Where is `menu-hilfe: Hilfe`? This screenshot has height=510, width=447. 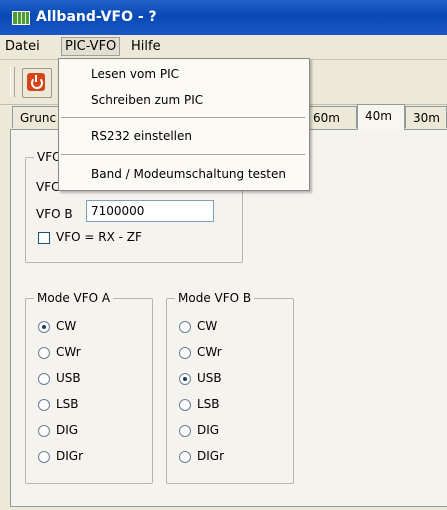 menu-hilfe: Hilfe is located at coordinates (146, 46).